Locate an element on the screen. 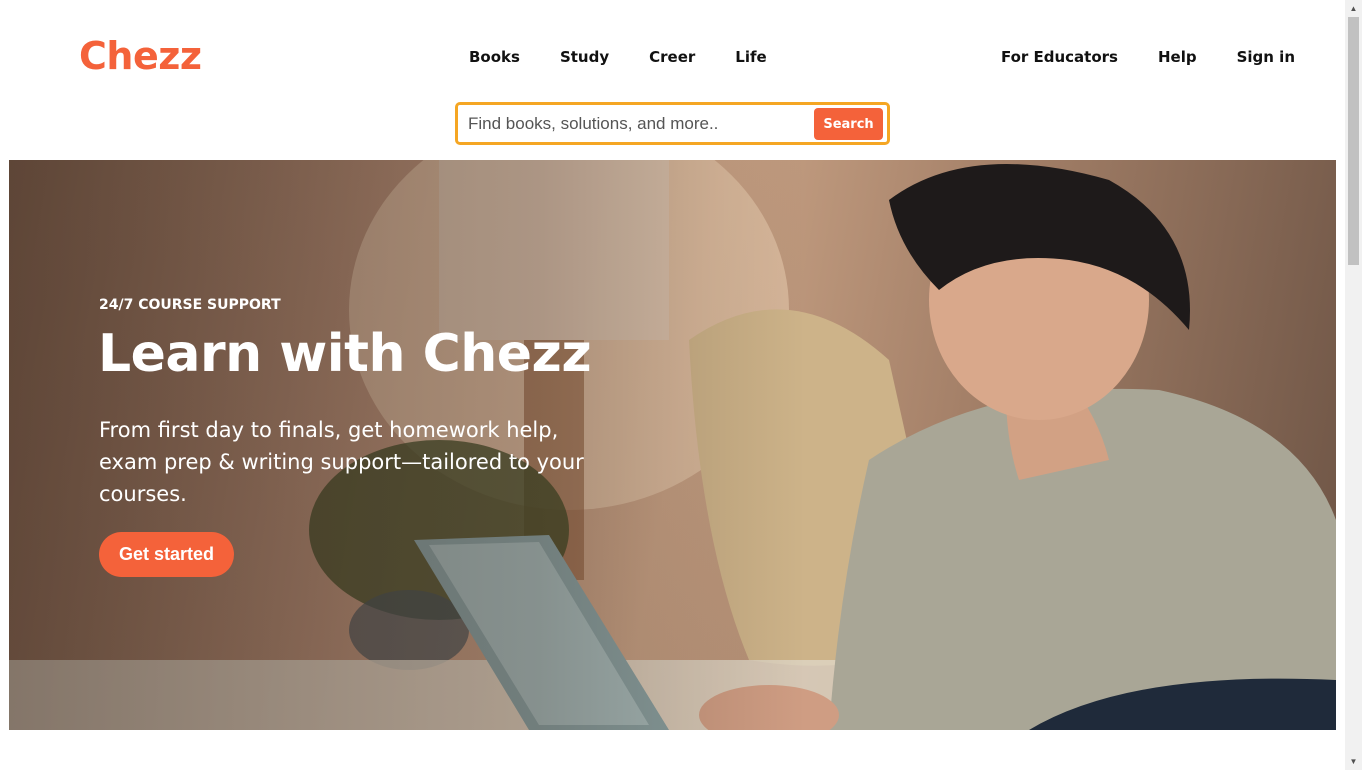 The image size is (1362, 770). nav-link-study: Study is located at coordinates (584, 57).